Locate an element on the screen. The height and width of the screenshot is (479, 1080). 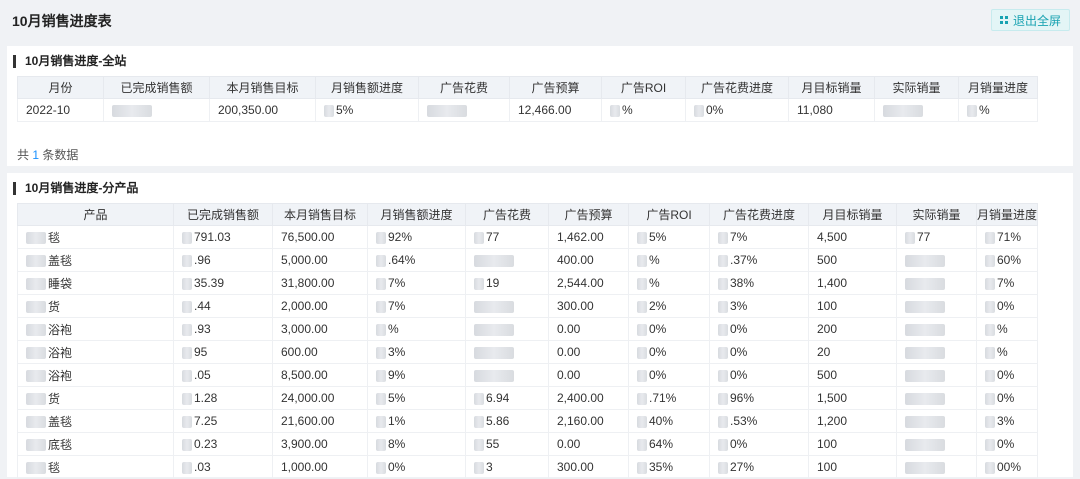
table-cell: 浴袍 is located at coordinates (95, 352).